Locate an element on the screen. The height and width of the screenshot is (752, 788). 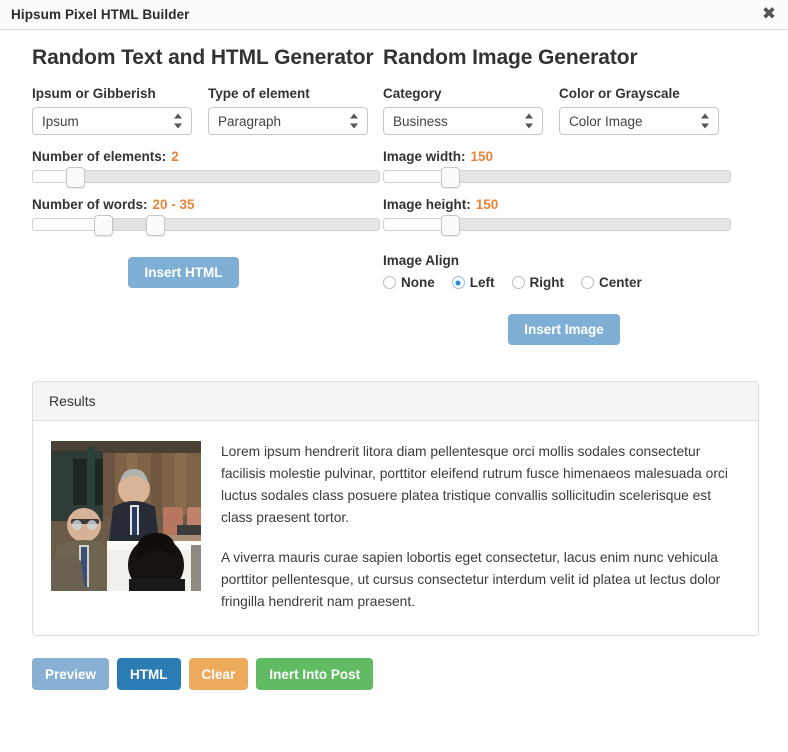
number-of-words-text: Number of words: is located at coordinates (90, 204).